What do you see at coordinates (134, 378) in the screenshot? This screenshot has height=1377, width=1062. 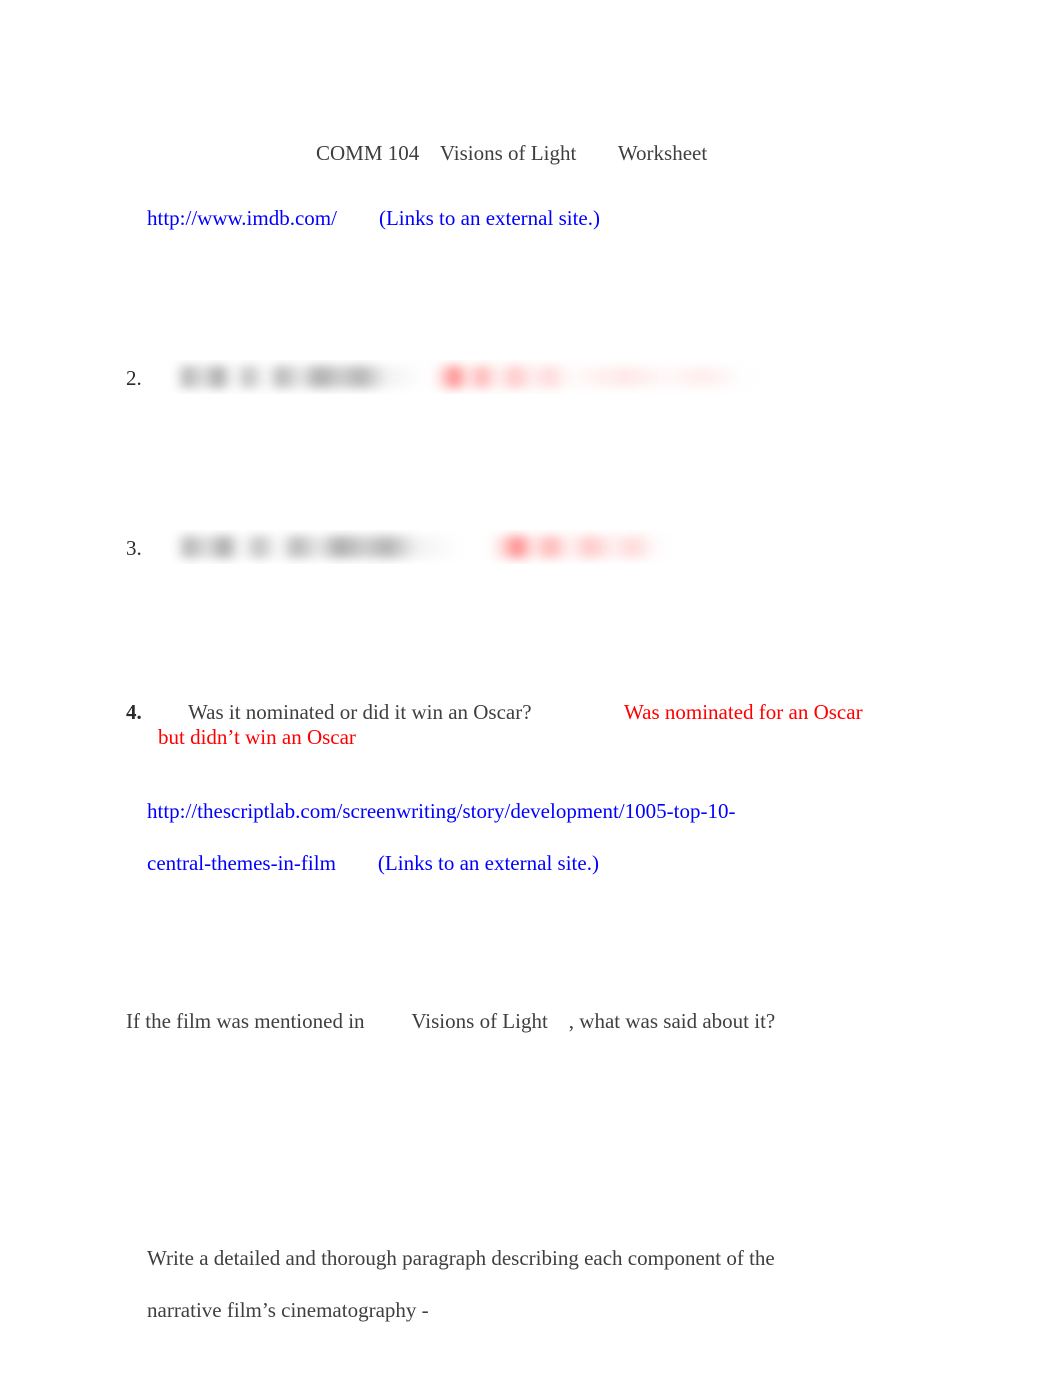 I see `item-2-number: 2.` at bounding box center [134, 378].